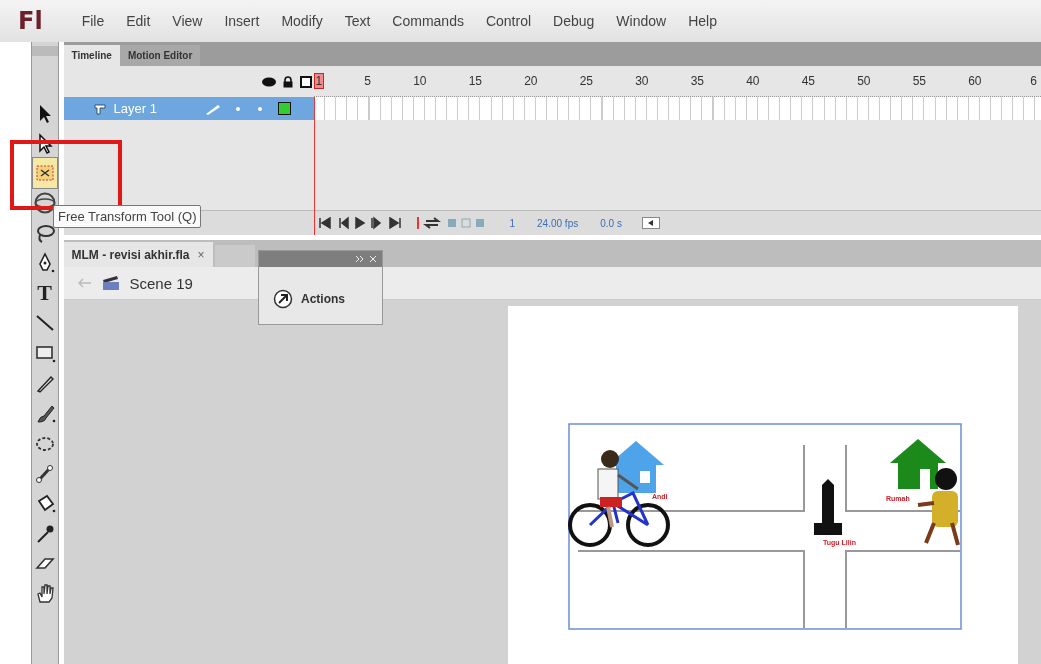 Image resolution: width=1041 pixels, height=664 pixels. Describe the element at coordinates (268, 81) in the screenshot. I see `eye-icon` at that location.